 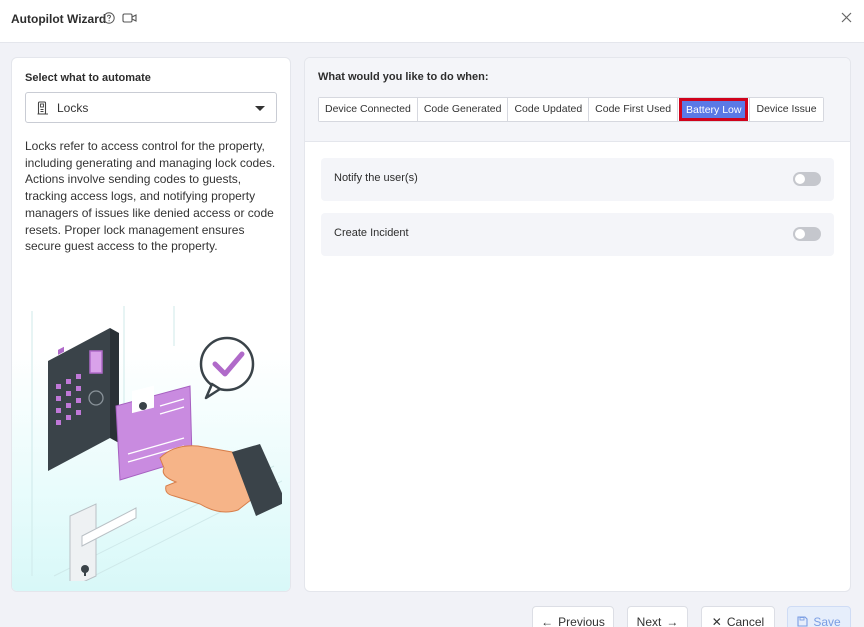 I want to click on wizard-title: Autopilot Wizard, so click(x=59, y=19).